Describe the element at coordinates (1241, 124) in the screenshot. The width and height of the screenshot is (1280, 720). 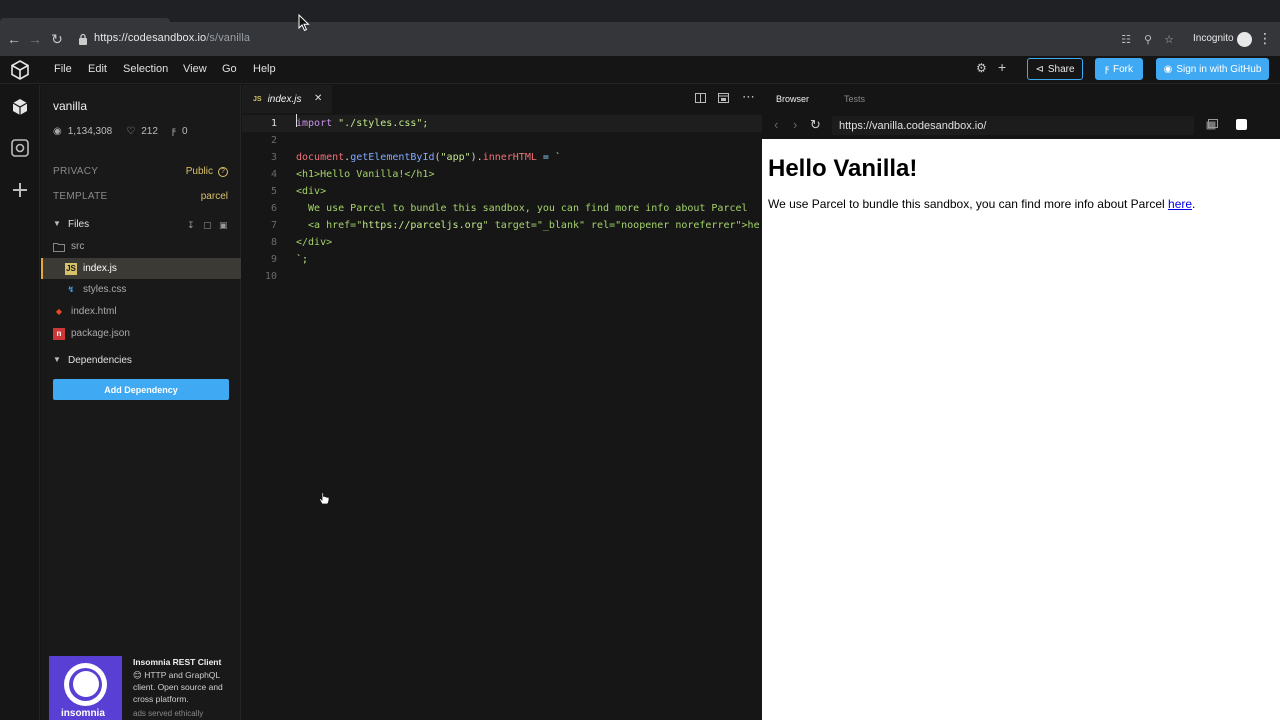
I see `devtools-toggle-icon` at that location.